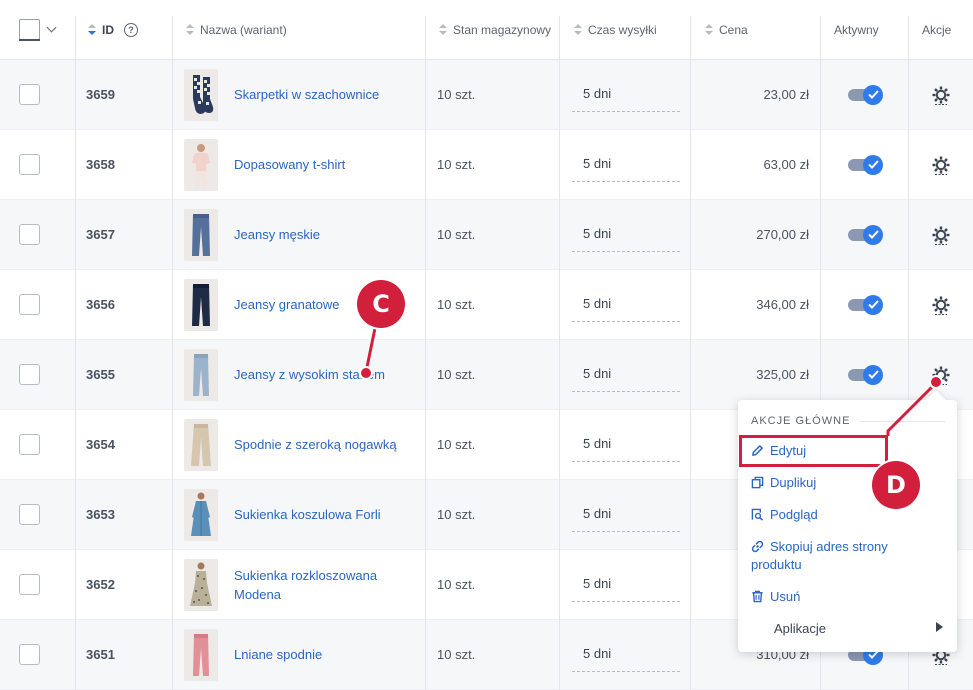  I want to click on col-price-label: Cena, so click(733, 29).